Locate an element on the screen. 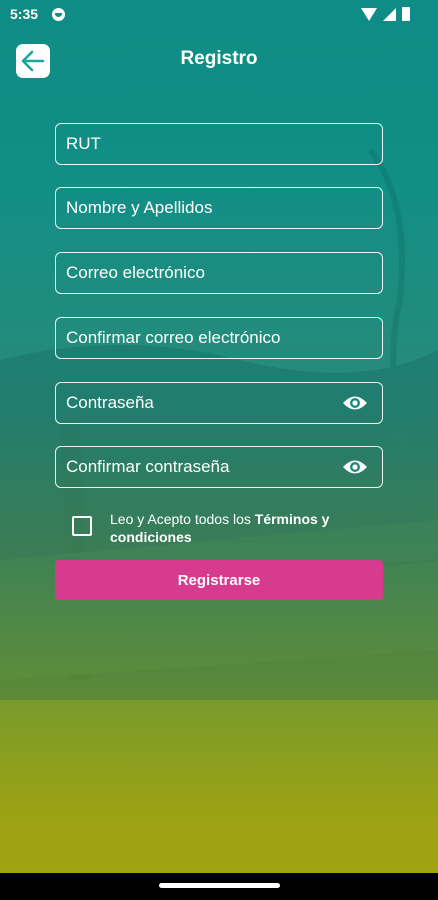 This screenshot has width=438, height=900. password-field is located at coordinates (219, 403).